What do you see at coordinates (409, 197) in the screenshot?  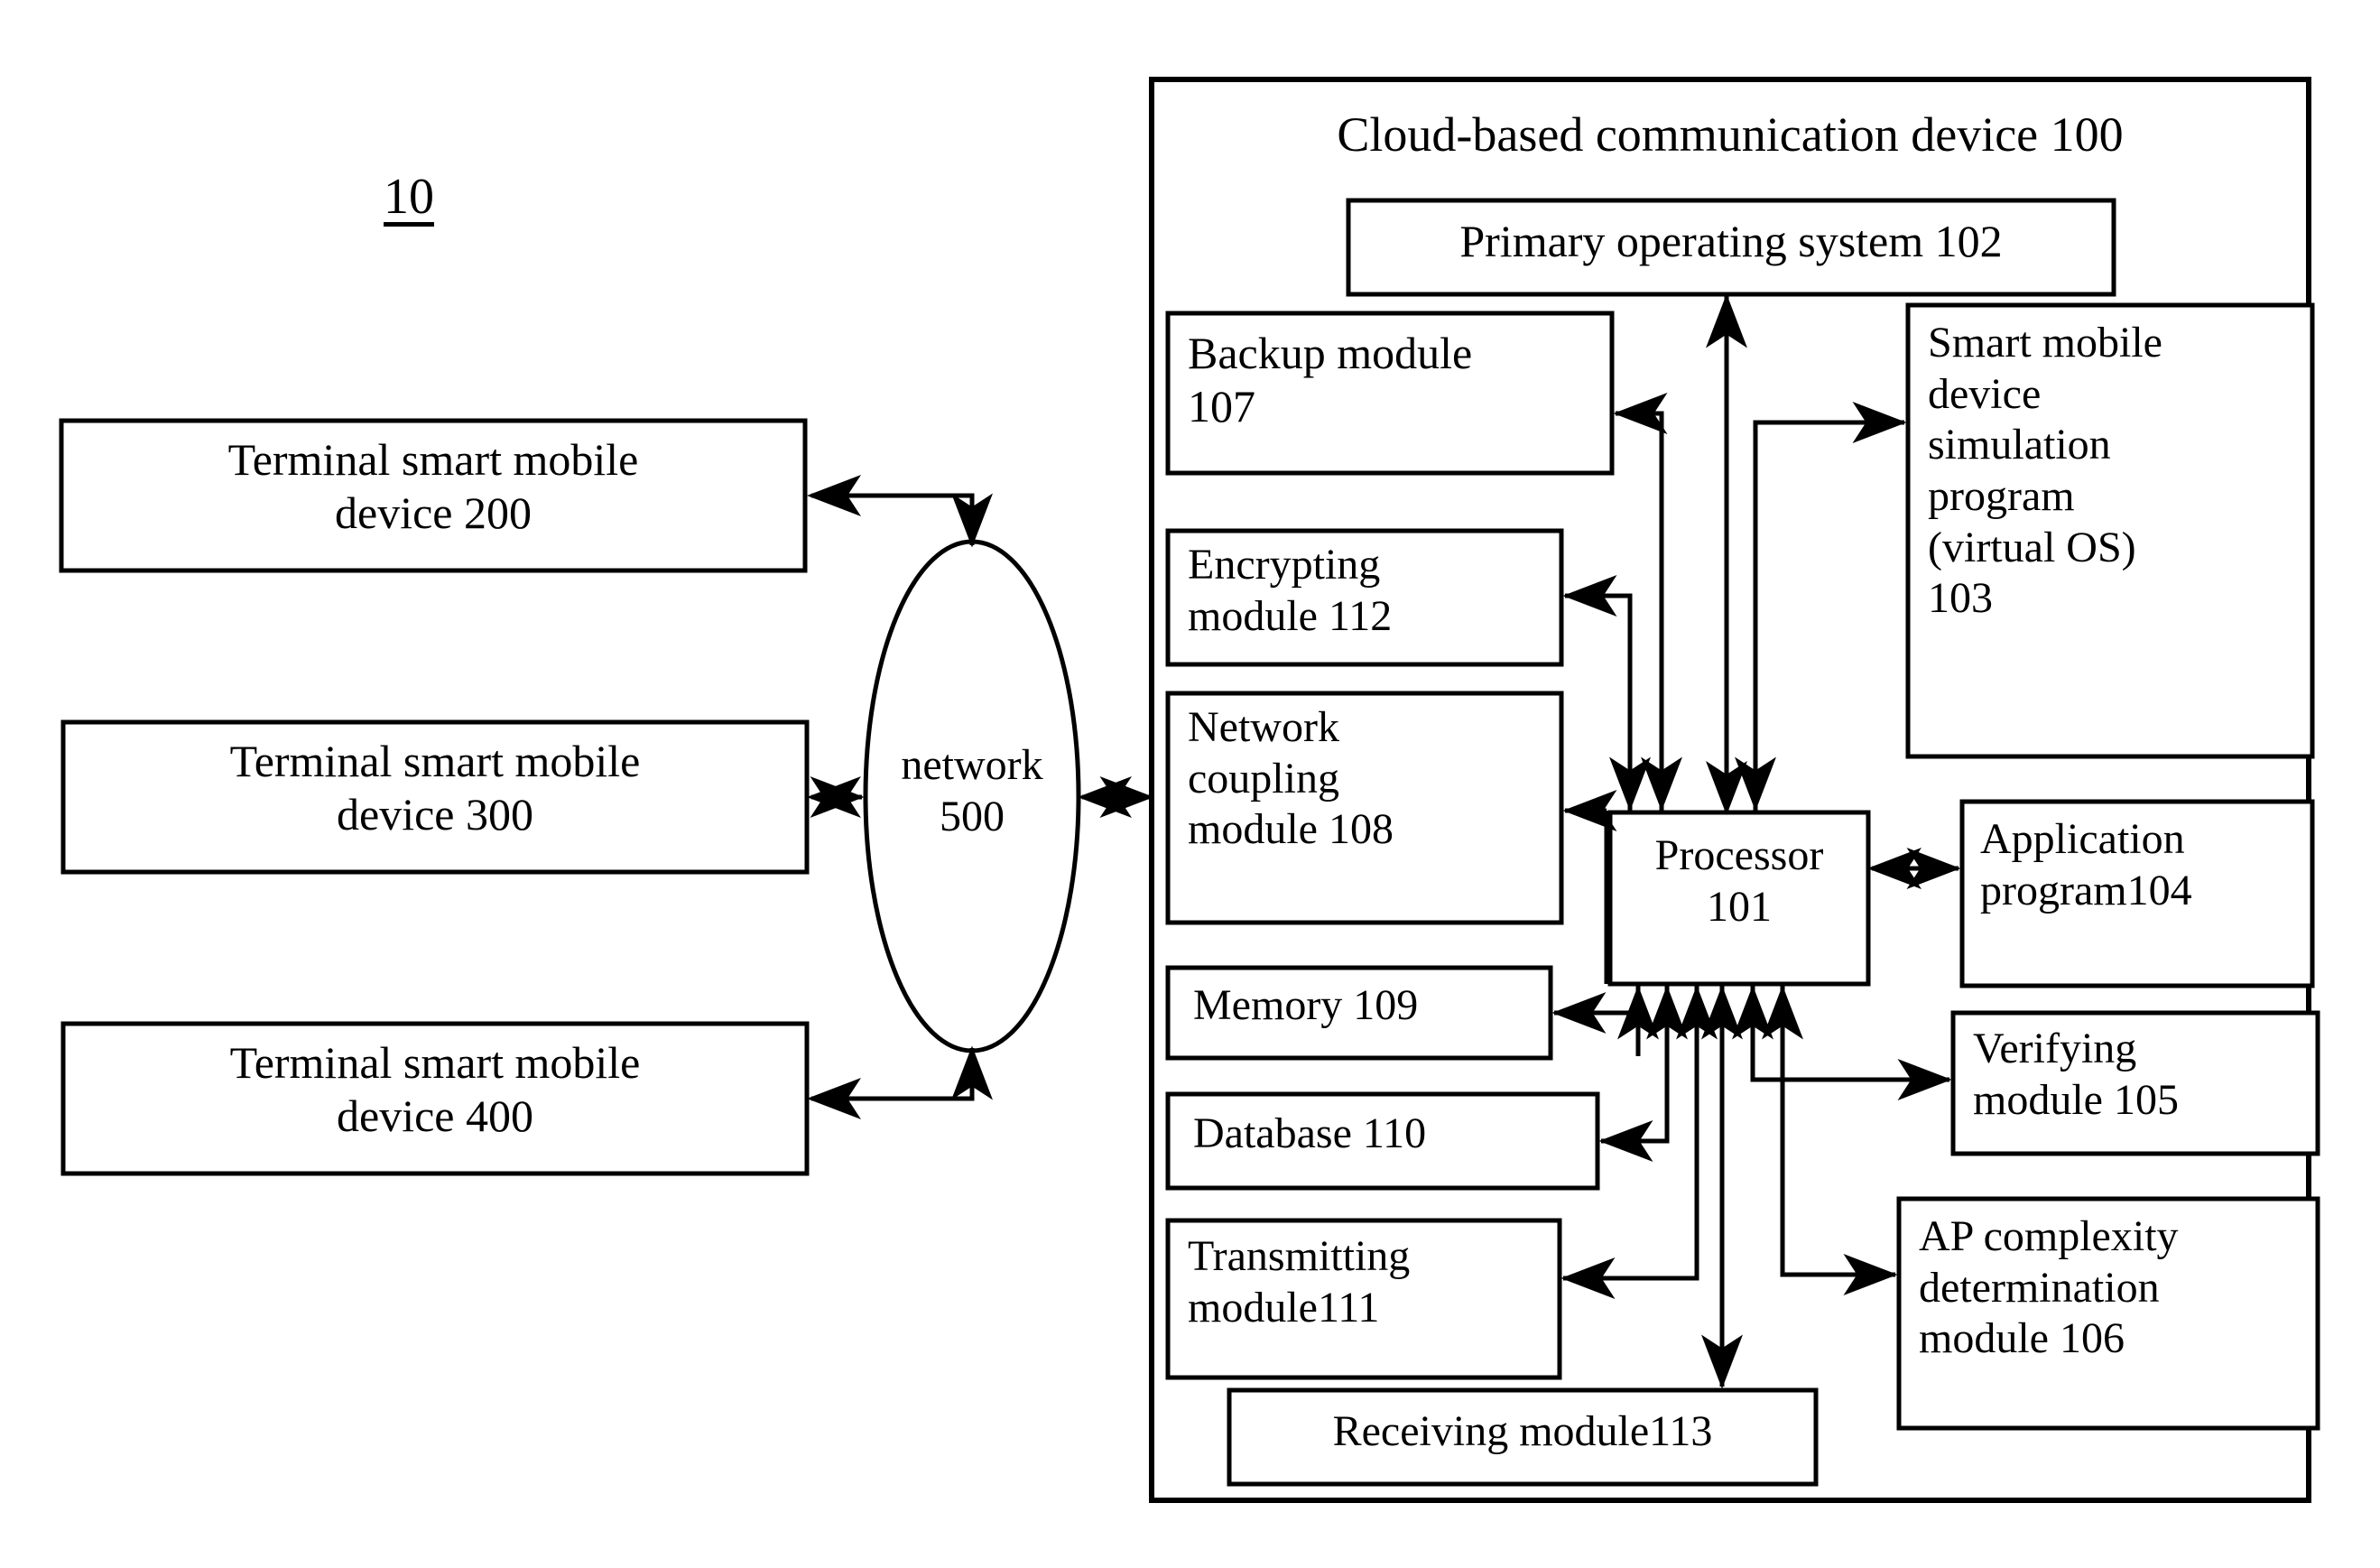 I see `figure-number: 10` at bounding box center [409, 197].